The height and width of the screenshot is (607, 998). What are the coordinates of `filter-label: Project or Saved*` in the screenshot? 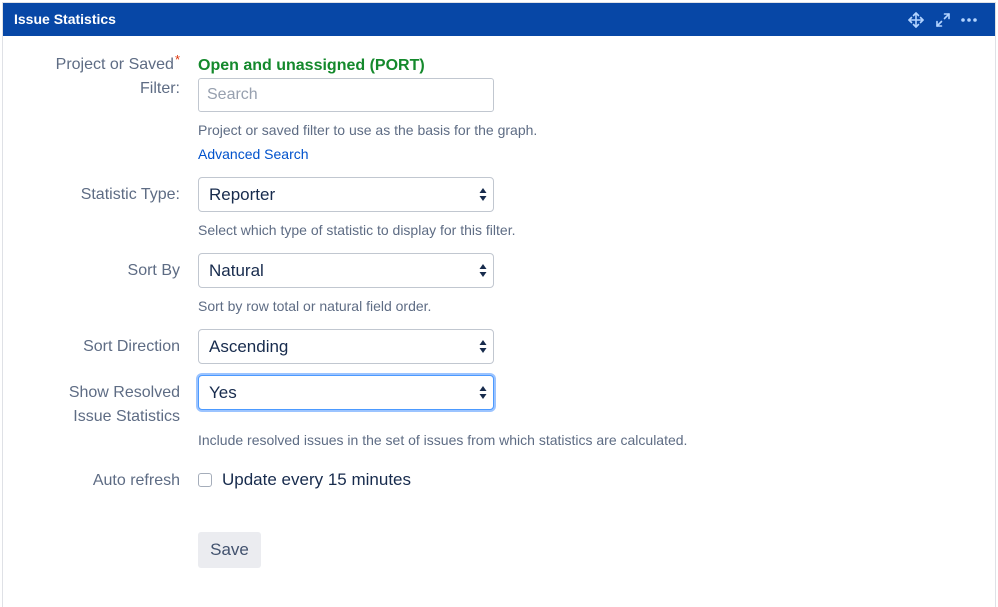 It's located at (117, 64).